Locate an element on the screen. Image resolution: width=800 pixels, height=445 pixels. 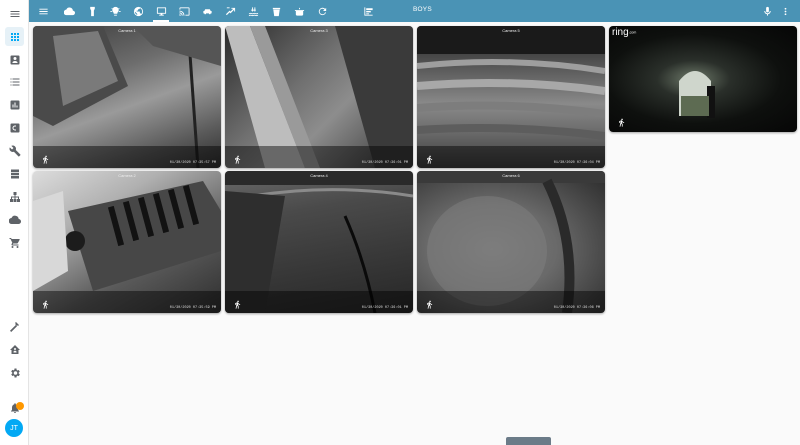
camera-card: Camera 1 01/30/2020 07:35:57 PM is located at coordinates (127, 97).